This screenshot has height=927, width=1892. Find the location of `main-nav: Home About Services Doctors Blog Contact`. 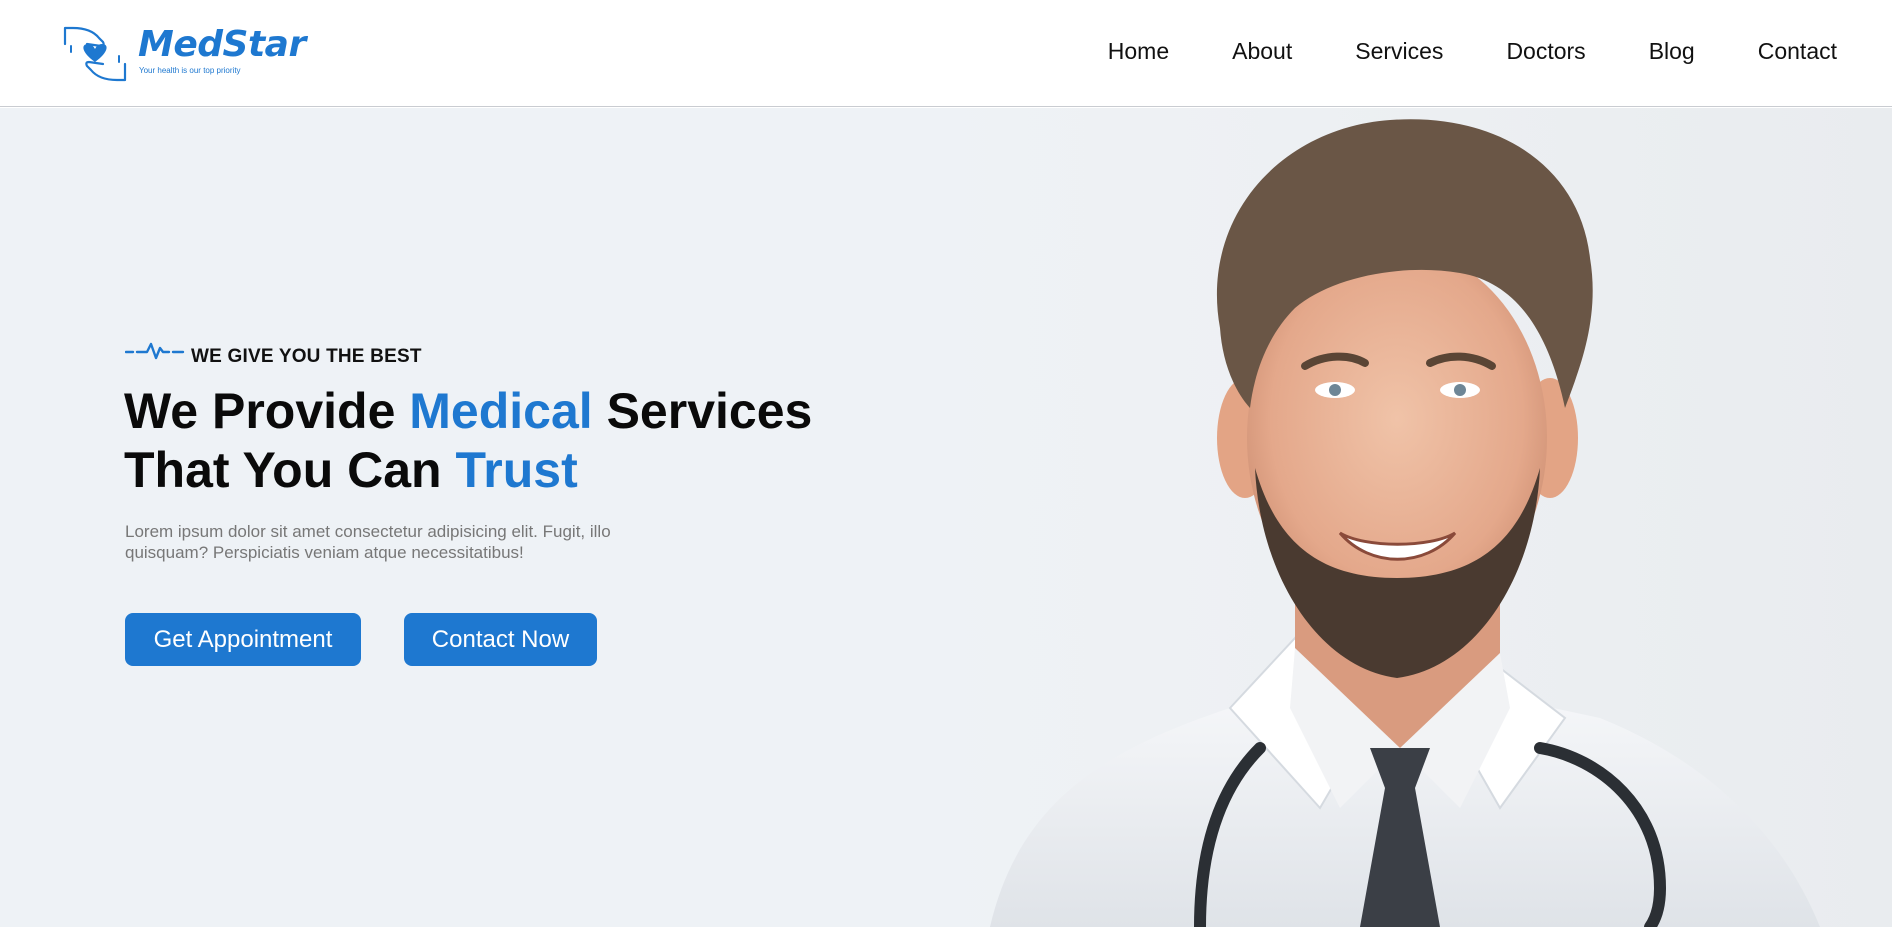

main-nav: Home About Services Doctors Blog Contact is located at coordinates (1472, 52).